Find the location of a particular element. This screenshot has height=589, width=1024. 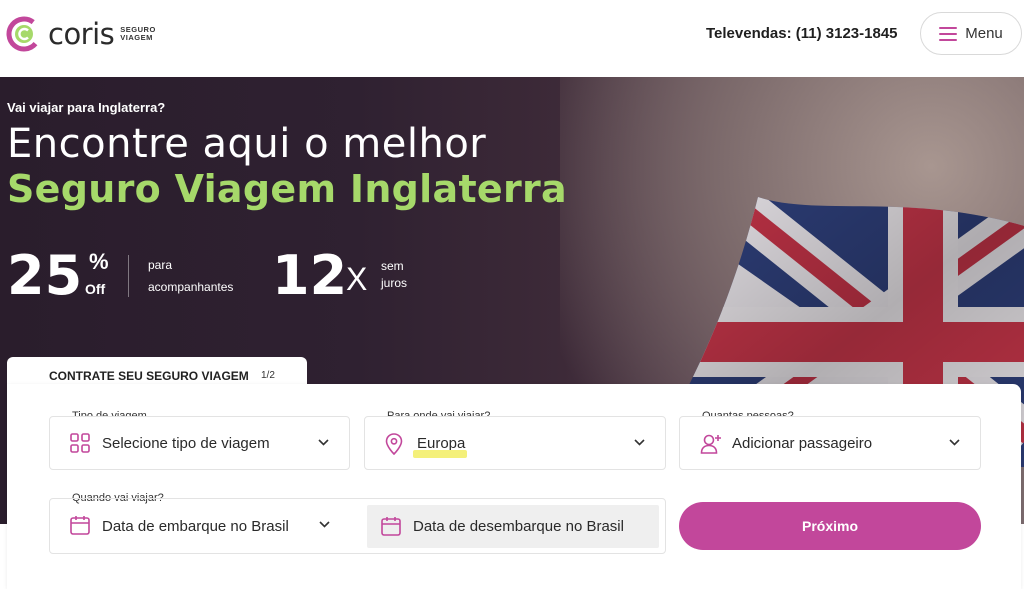

destination-highlight is located at coordinates (440, 454).